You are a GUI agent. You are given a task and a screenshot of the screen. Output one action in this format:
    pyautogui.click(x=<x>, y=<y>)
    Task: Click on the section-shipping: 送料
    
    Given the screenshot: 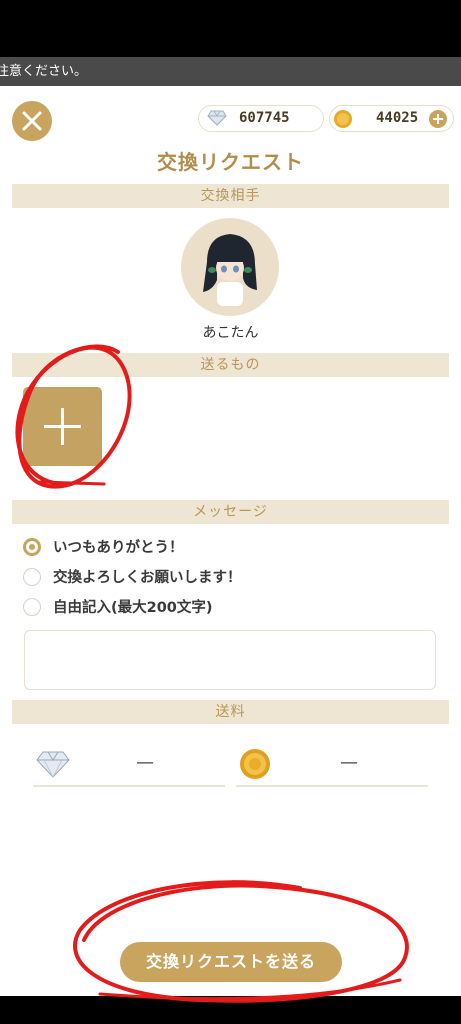 What is the action you would take?
    pyautogui.click(x=230, y=712)
    